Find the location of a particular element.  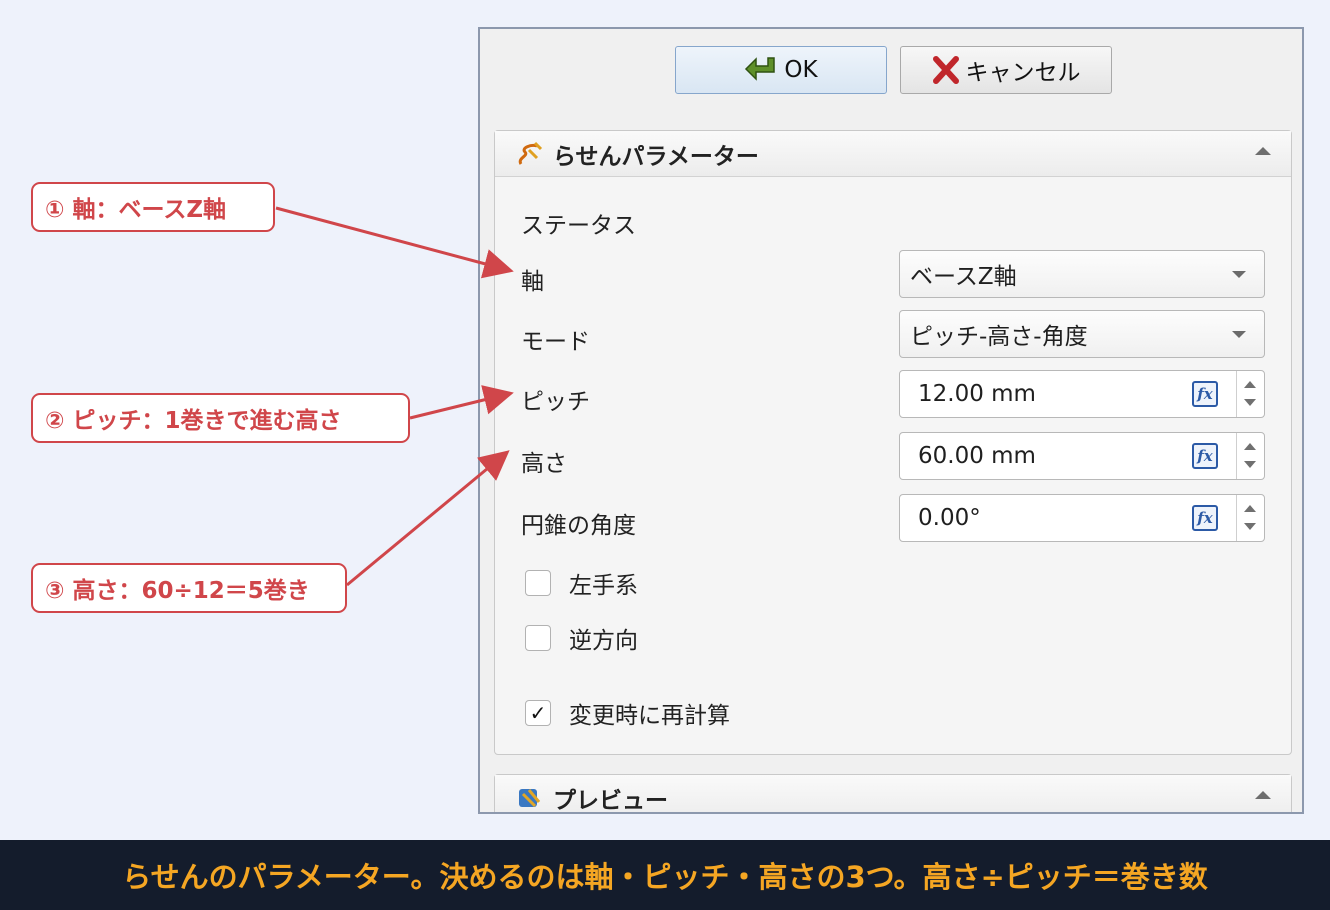

annotation-height: ③ 高さ：60÷12＝5巻き is located at coordinates (189, 588).